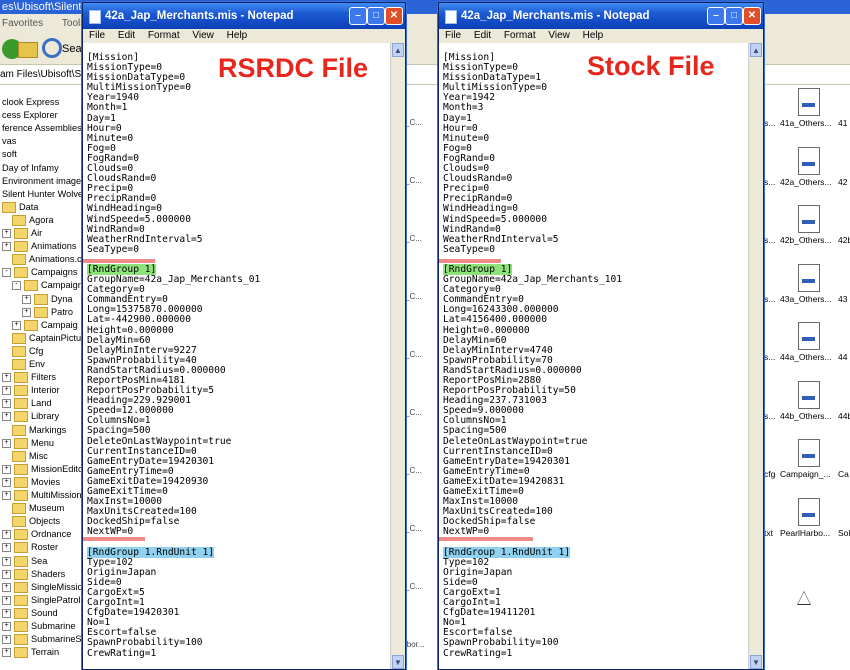  I want to click on tree-item: soft, so click(9, 154).